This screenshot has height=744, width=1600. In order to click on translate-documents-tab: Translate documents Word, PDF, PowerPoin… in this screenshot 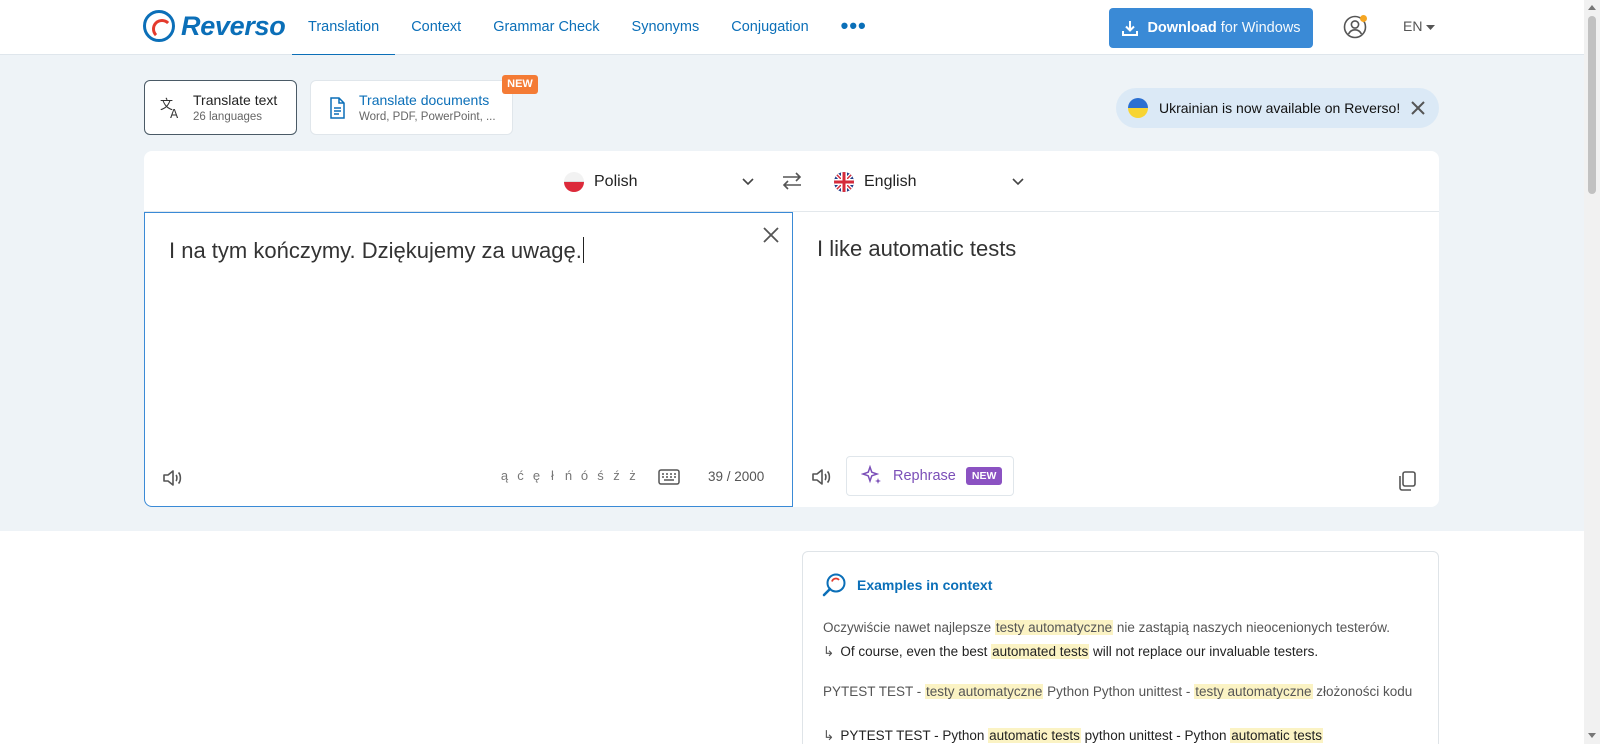, I will do `click(411, 107)`.